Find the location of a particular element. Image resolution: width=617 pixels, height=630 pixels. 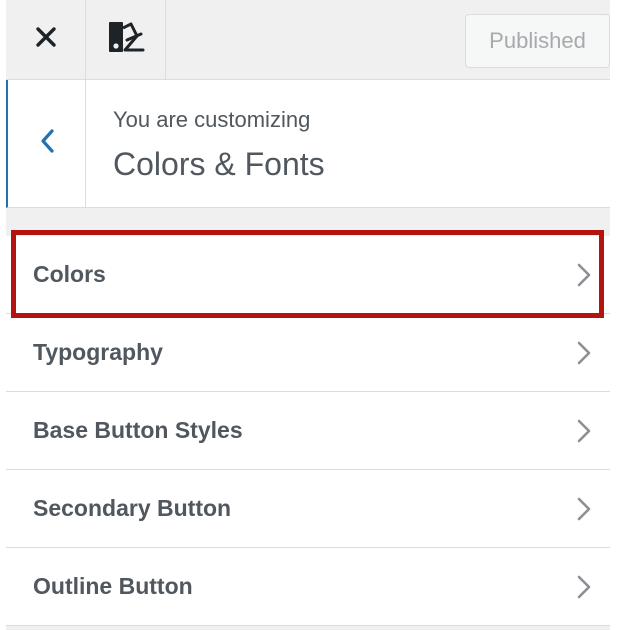

customizer-header: Published is located at coordinates (308, 40).